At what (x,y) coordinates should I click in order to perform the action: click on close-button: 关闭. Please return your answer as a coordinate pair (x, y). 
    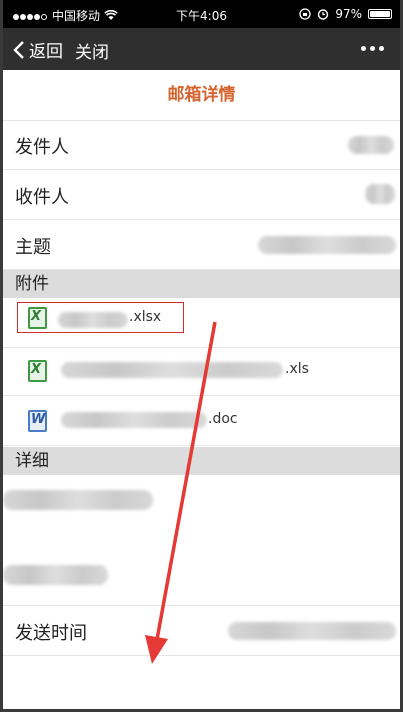
    Looking at the image, I should click on (92, 50).